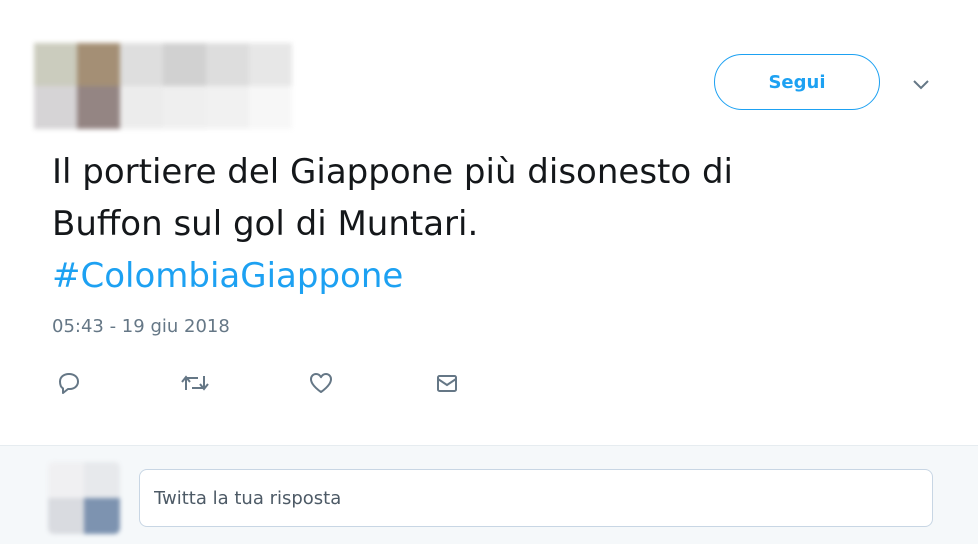 This screenshot has width=978, height=544. I want to click on heart-icon, so click(321, 383).